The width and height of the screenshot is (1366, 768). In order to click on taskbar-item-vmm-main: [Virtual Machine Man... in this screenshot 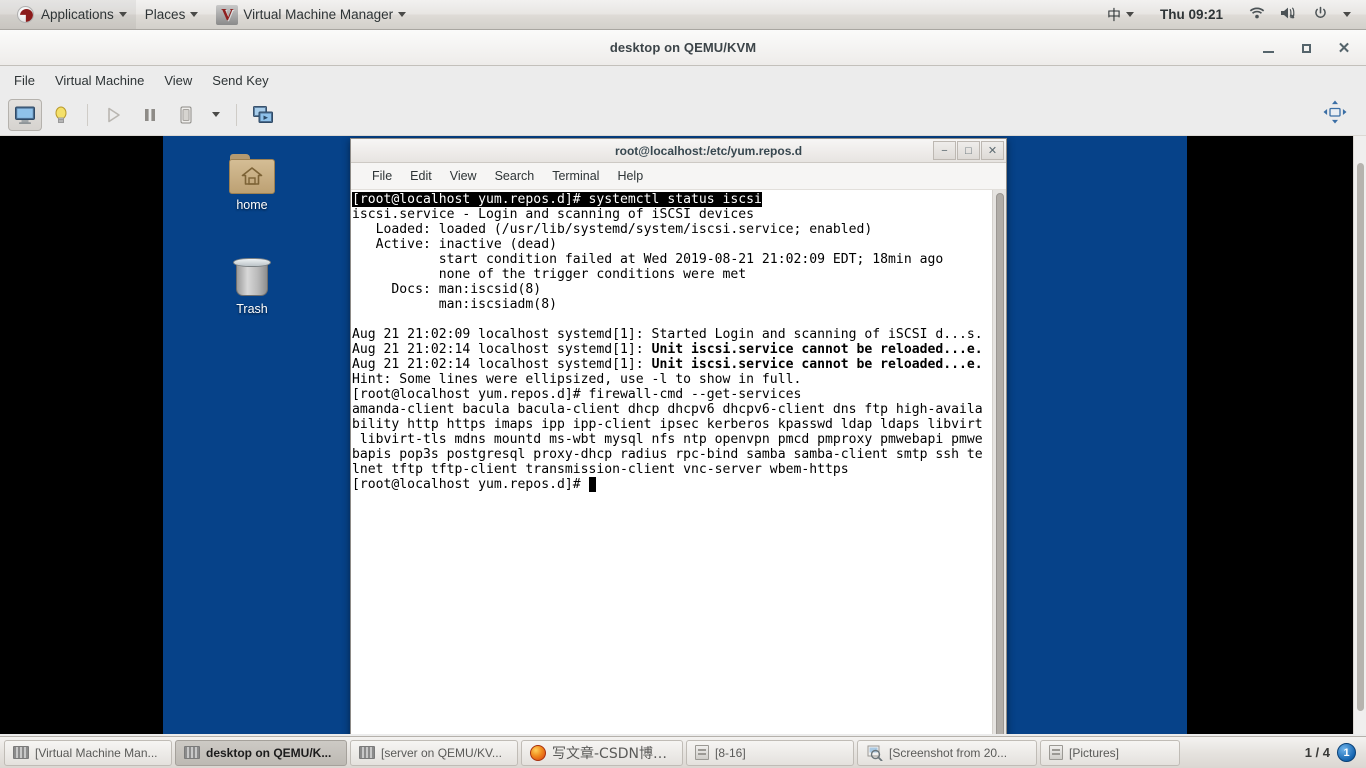, I will do `click(88, 752)`.